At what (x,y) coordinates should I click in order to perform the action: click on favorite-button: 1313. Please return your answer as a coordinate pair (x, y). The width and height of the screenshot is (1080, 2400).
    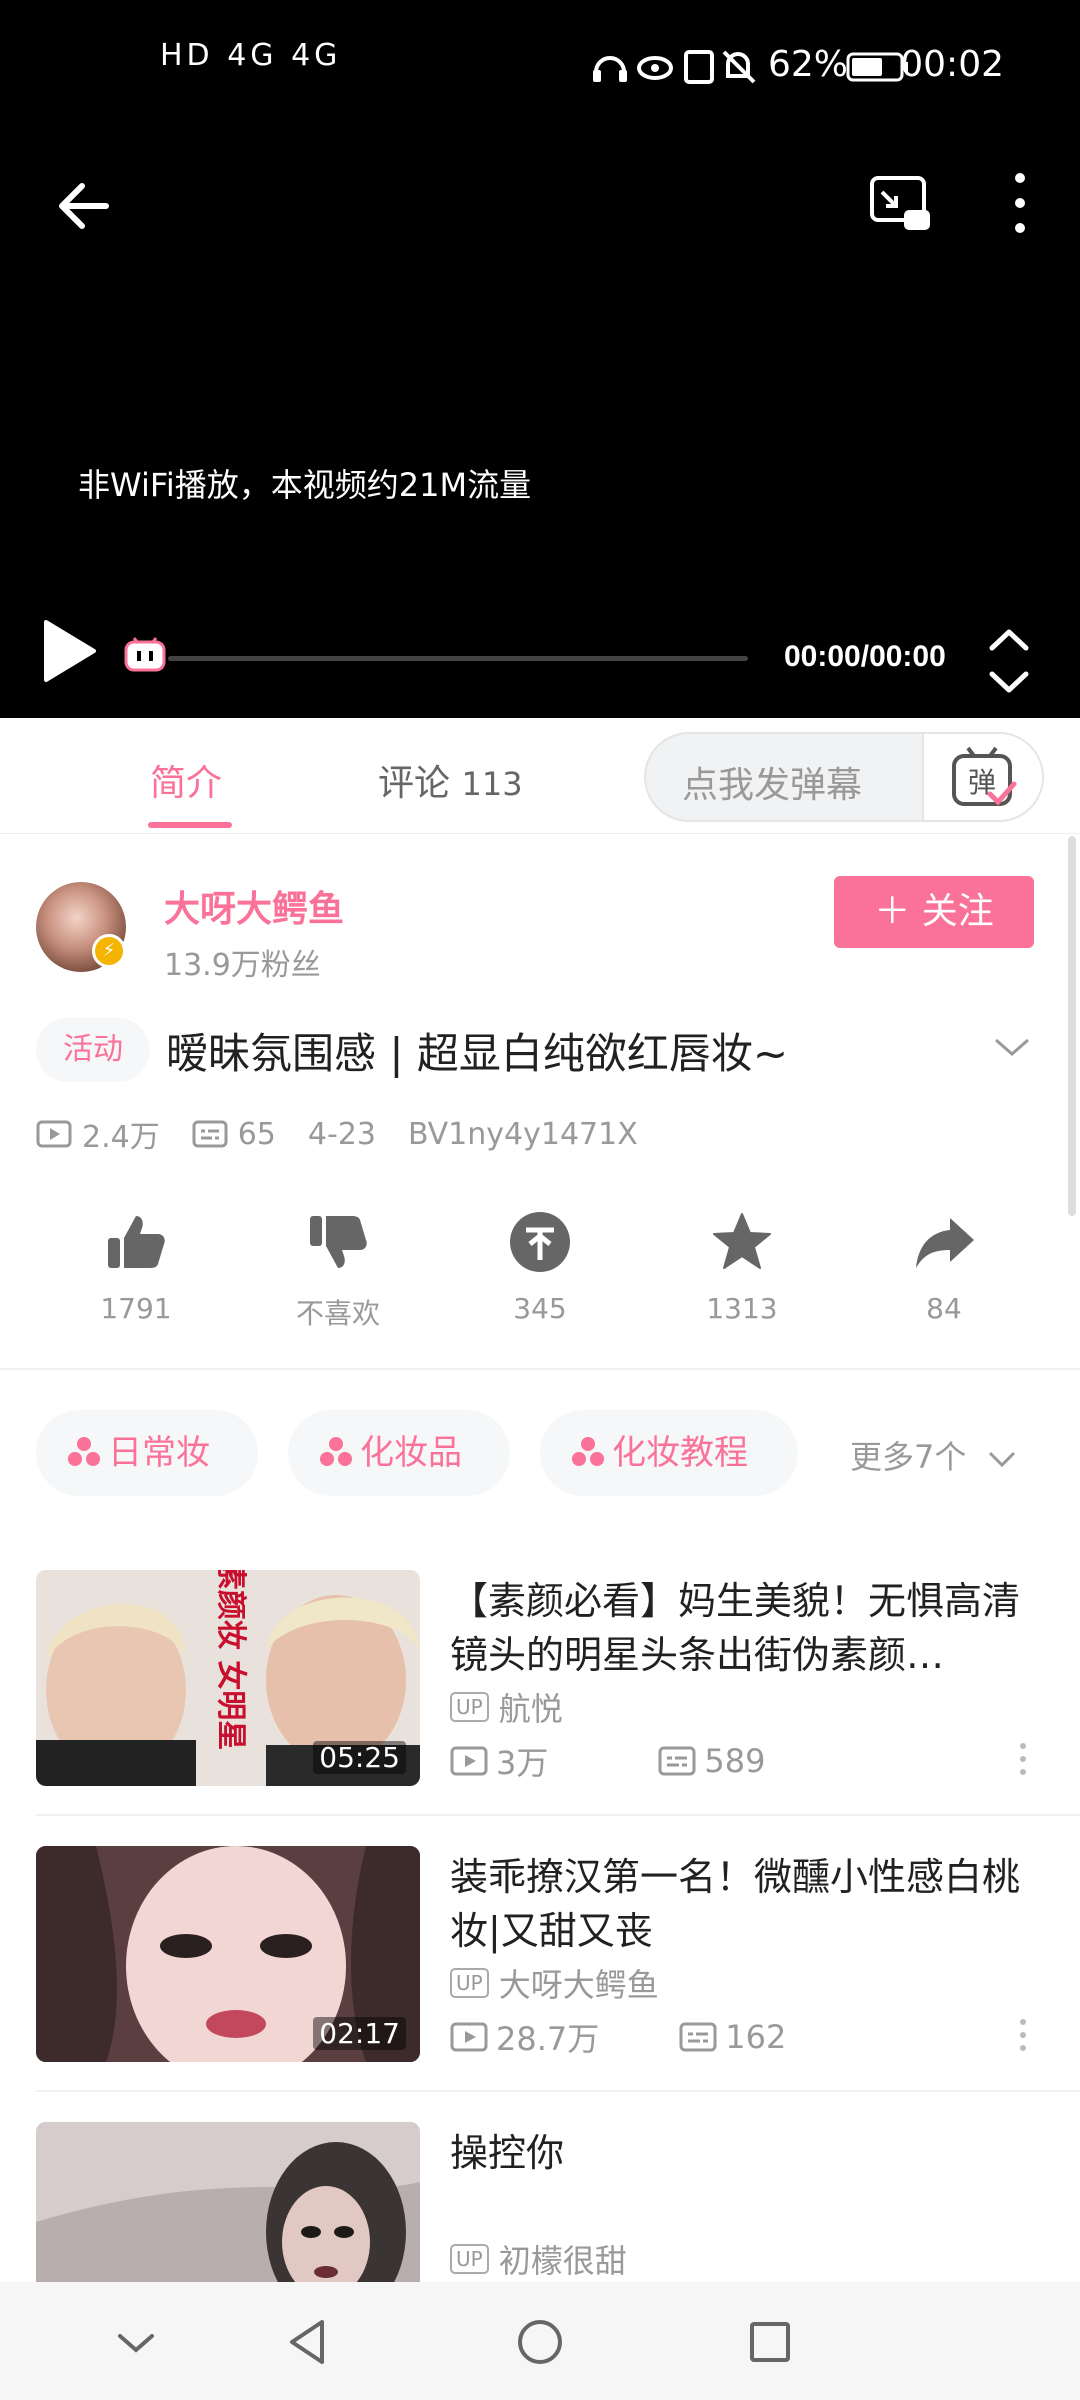
    Looking at the image, I should click on (742, 1267).